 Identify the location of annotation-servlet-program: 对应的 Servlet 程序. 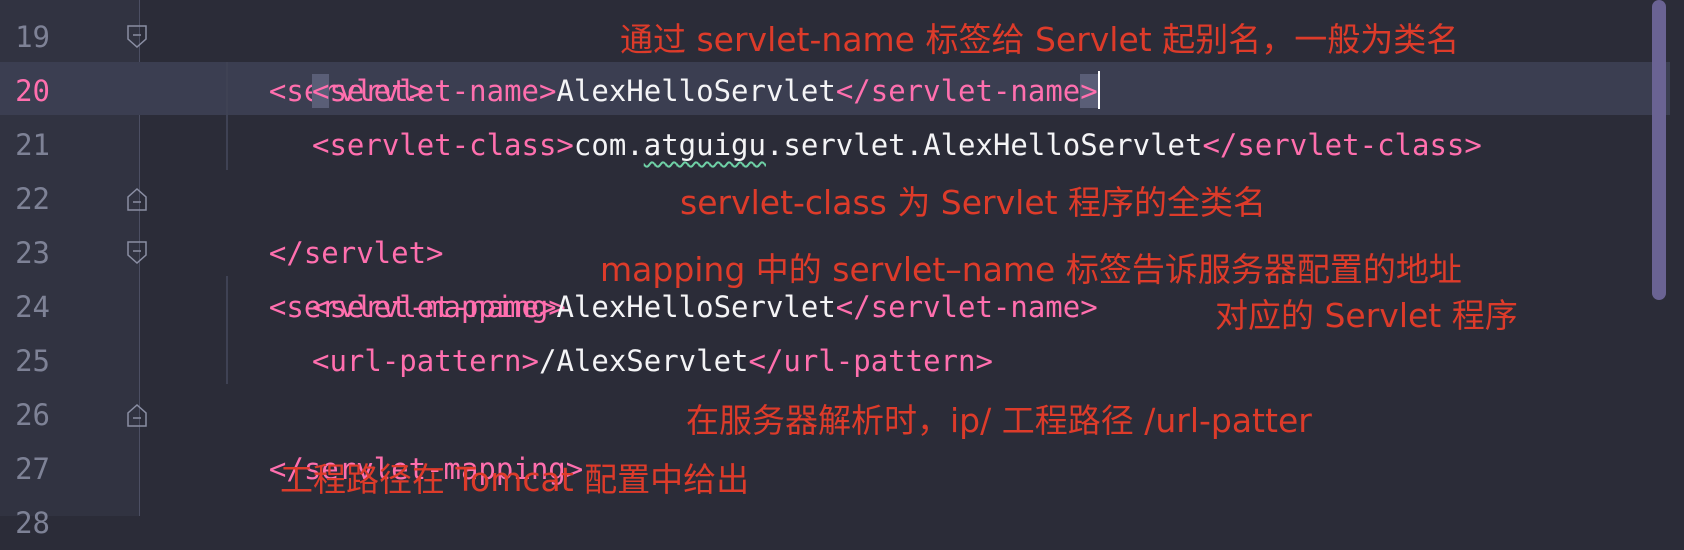
(1366, 315).